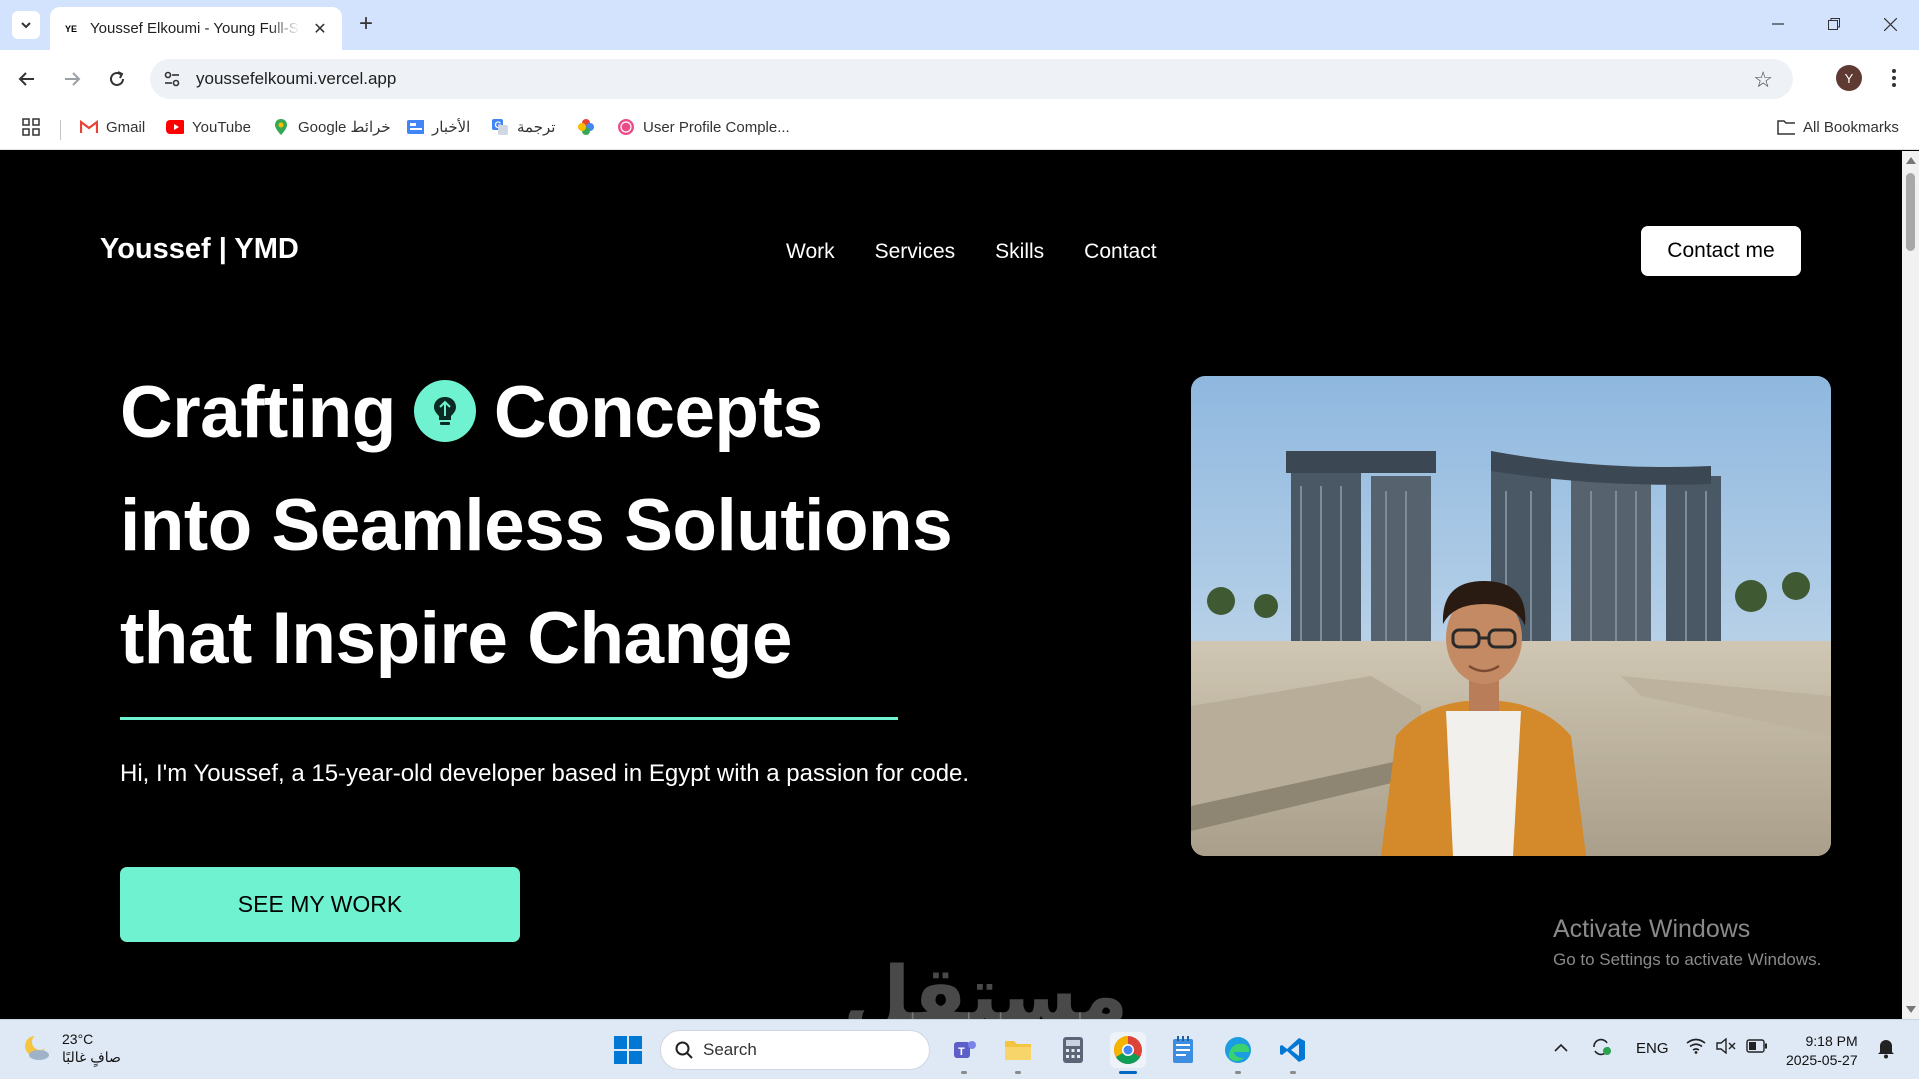 The height and width of the screenshot is (1079, 1919). I want to click on close-tab-icon: ✕, so click(320, 29).